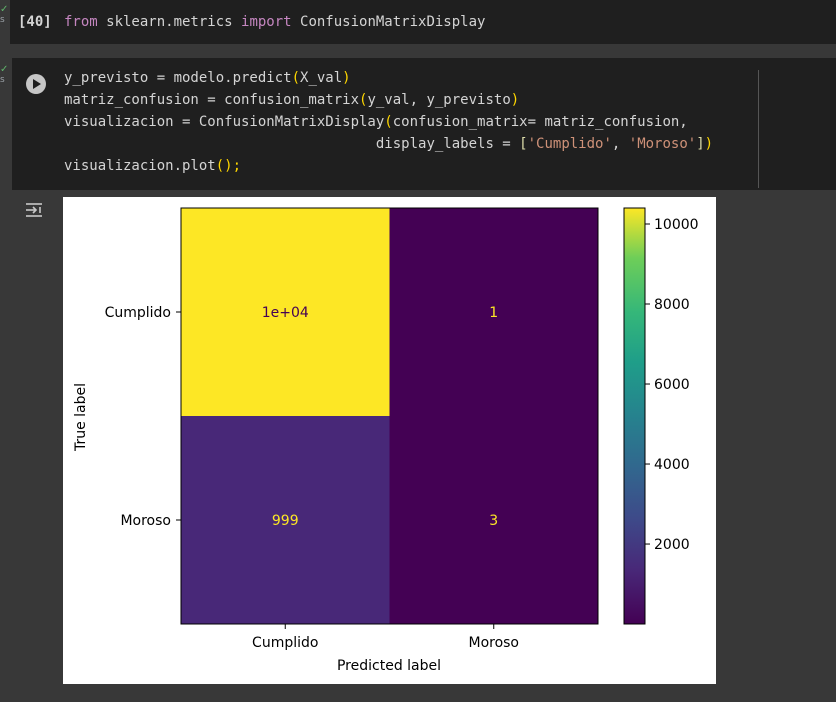 This screenshot has height=702, width=836. Describe the element at coordinates (138, 313) in the screenshot. I see `y-tick-label: Cumplido` at that location.